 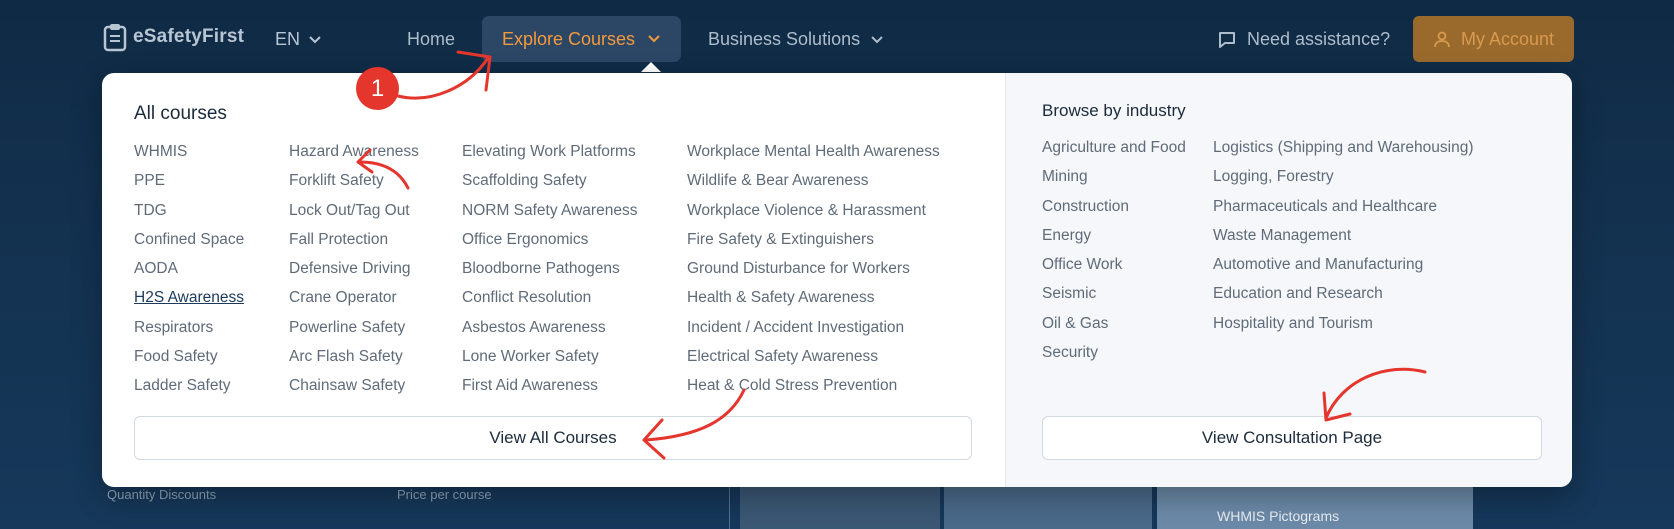 What do you see at coordinates (1114, 147) in the screenshot?
I see `industry-link: Agriculture and Food` at bounding box center [1114, 147].